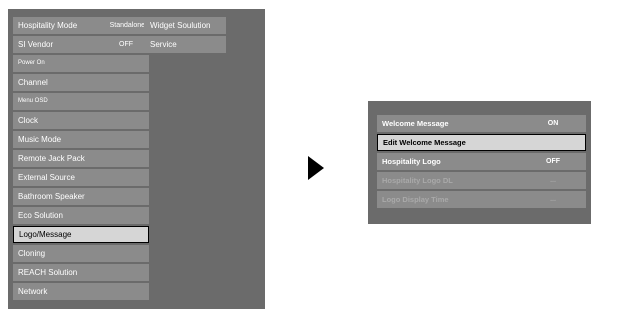  Describe the element at coordinates (33, 101) in the screenshot. I see `menu-item-label: Menu OSD` at that location.